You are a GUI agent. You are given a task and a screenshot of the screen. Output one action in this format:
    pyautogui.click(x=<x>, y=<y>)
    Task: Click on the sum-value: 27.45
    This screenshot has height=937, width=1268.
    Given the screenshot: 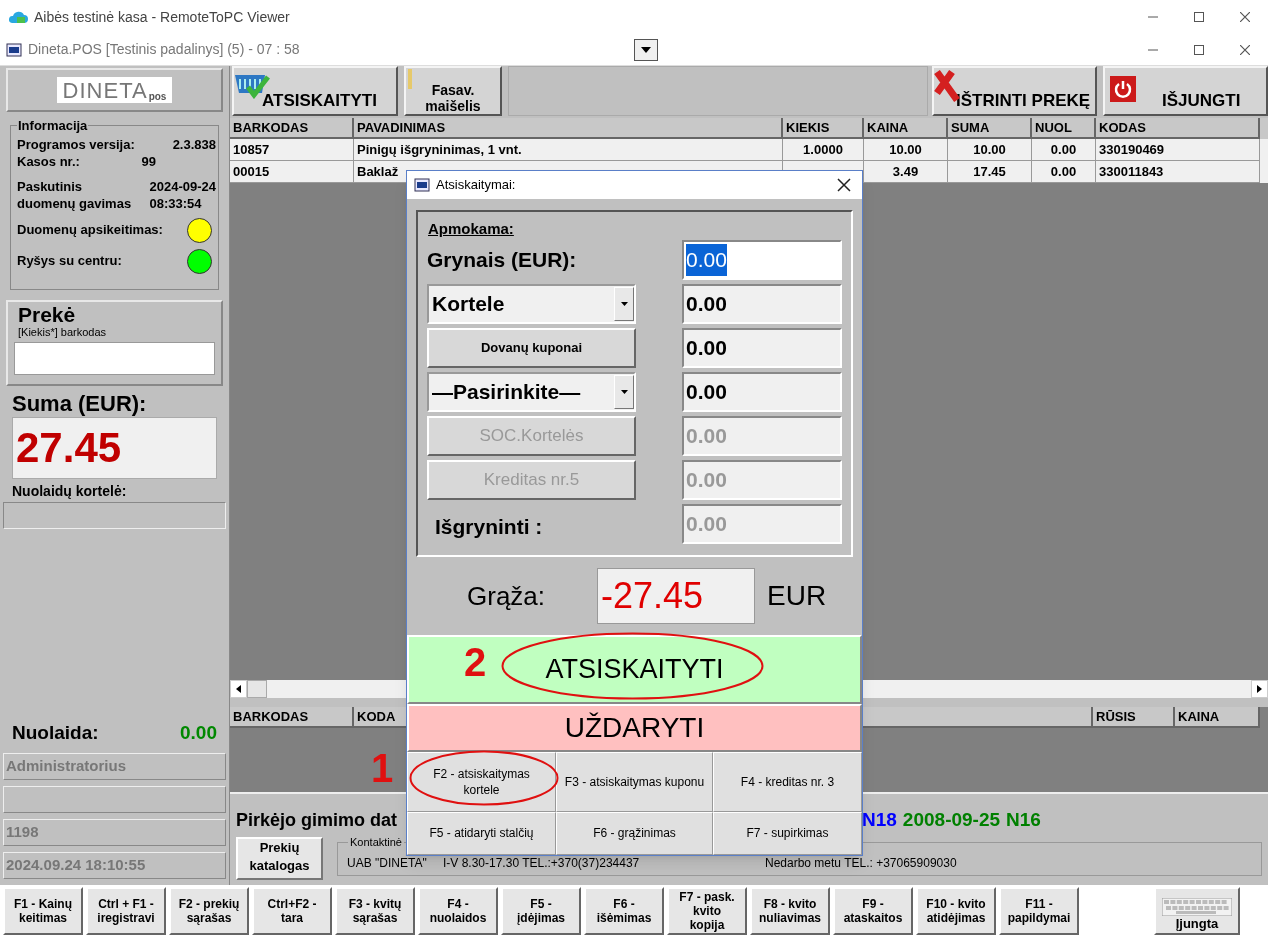 What is the action you would take?
    pyautogui.click(x=69, y=448)
    